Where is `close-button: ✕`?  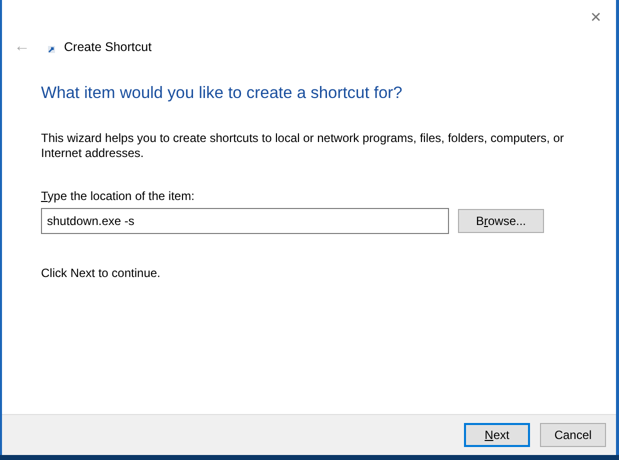
close-button: ✕ is located at coordinates (596, 17).